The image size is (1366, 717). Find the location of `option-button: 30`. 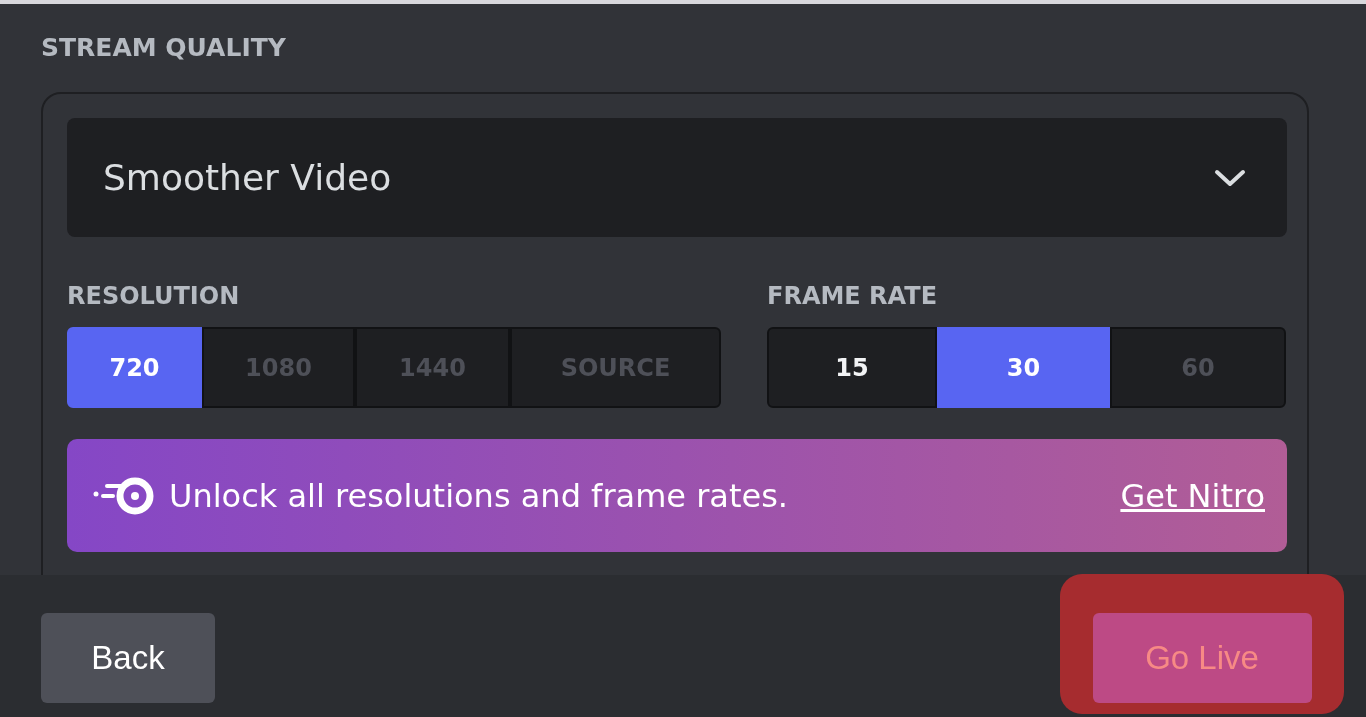

option-button: 30 is located at coordinates (1023, 367).